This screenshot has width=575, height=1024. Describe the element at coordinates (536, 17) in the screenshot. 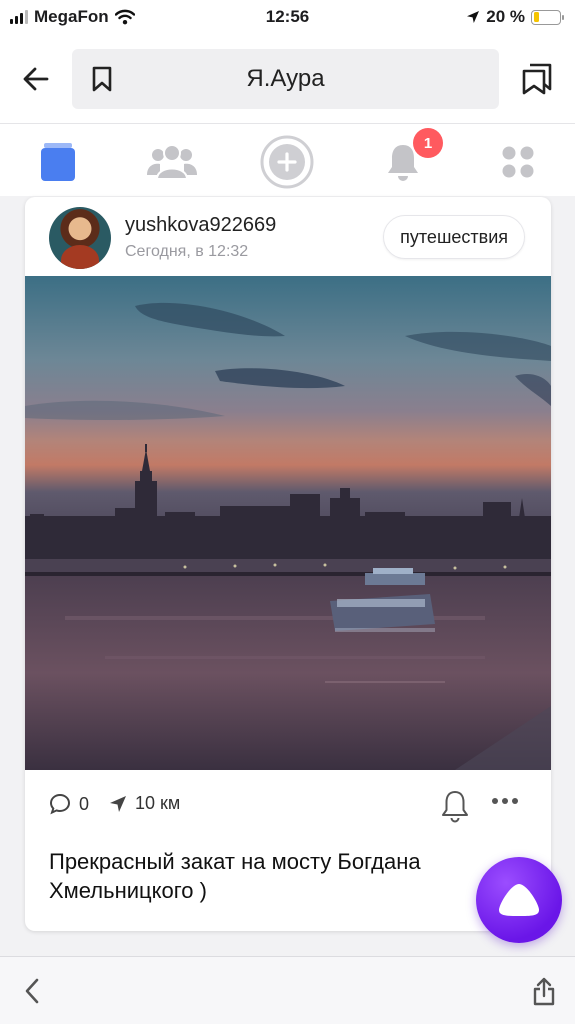

I see `battery-level` at that location.